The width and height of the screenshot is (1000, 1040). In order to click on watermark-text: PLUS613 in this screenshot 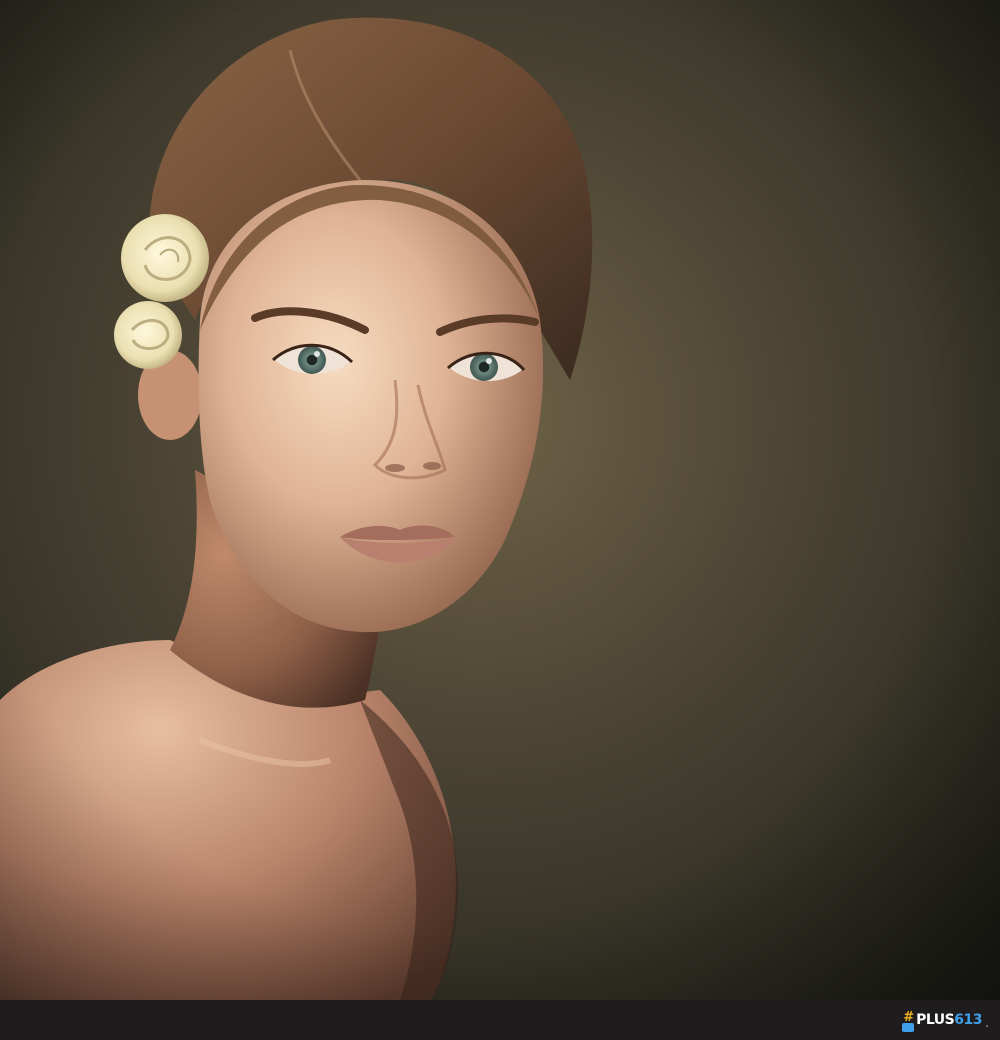, I will do `click(942, 1022)`.